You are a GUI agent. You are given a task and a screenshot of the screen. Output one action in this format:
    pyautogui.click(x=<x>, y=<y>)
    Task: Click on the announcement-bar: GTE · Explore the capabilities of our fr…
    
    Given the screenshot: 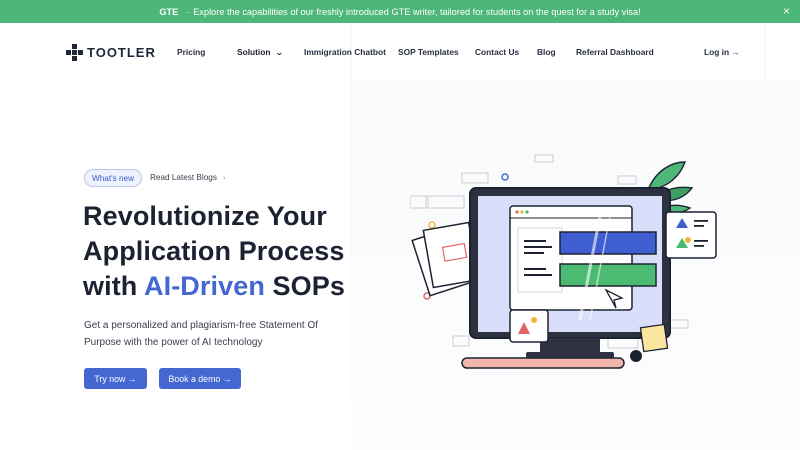 What is the action you would take?
    pyautogui.click(x=400, y=11)
    